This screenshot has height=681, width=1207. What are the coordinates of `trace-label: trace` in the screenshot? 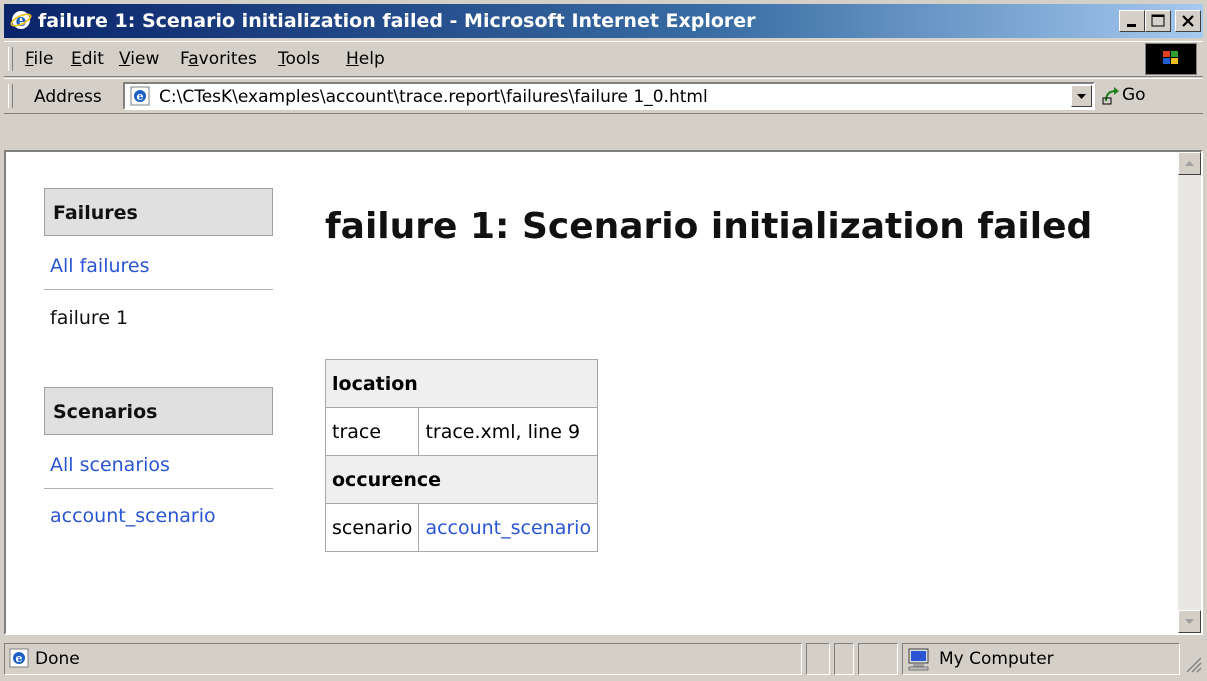 It's located at (372, 431).